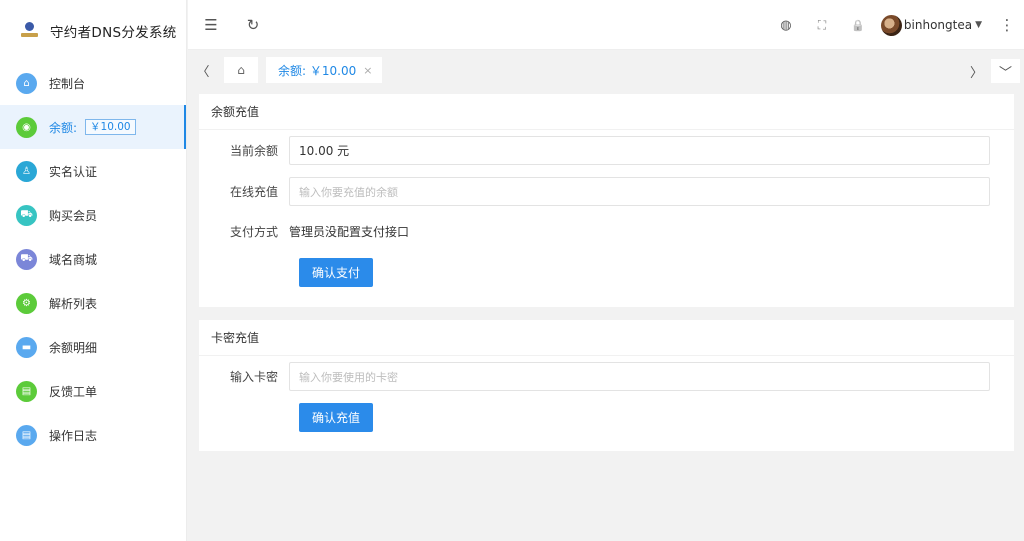 The image size is (1024, 541). I want to click on sidebar-item-label: 操作日志, so click(73, 435).